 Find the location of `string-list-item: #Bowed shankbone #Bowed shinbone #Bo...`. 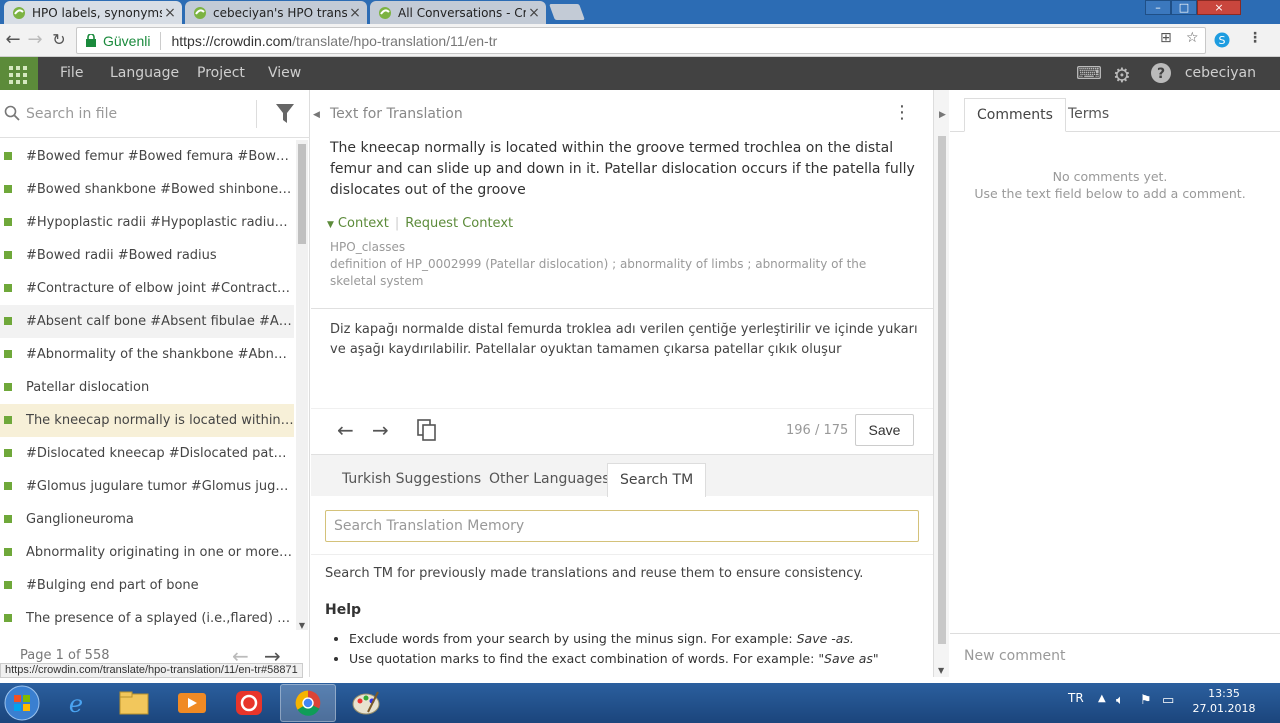

string-list-item: #Bowed shankbone #Bowed shinbone #Bo... is located at coordinates (147, 189).